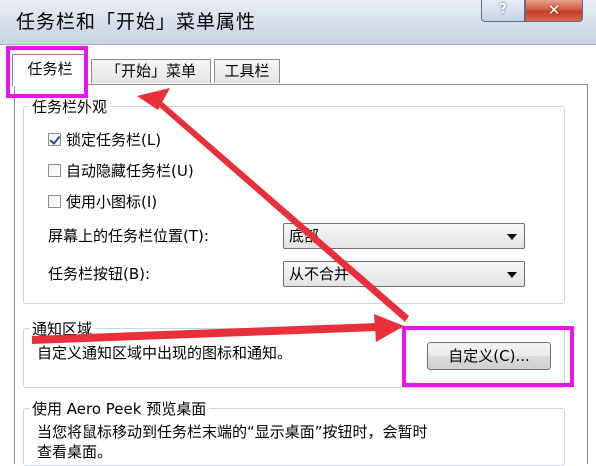 The height and width of the screenshot is (466, 596). I want to click on autohide-taskbar-label: 自动隐藏任务栏(U), so click(130, 171).